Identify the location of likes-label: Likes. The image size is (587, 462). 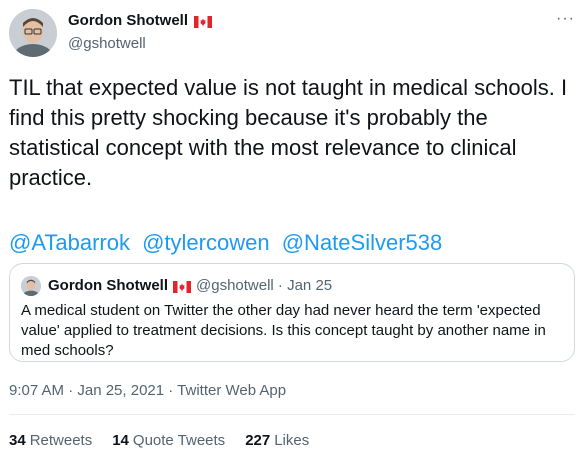
(292, 440).